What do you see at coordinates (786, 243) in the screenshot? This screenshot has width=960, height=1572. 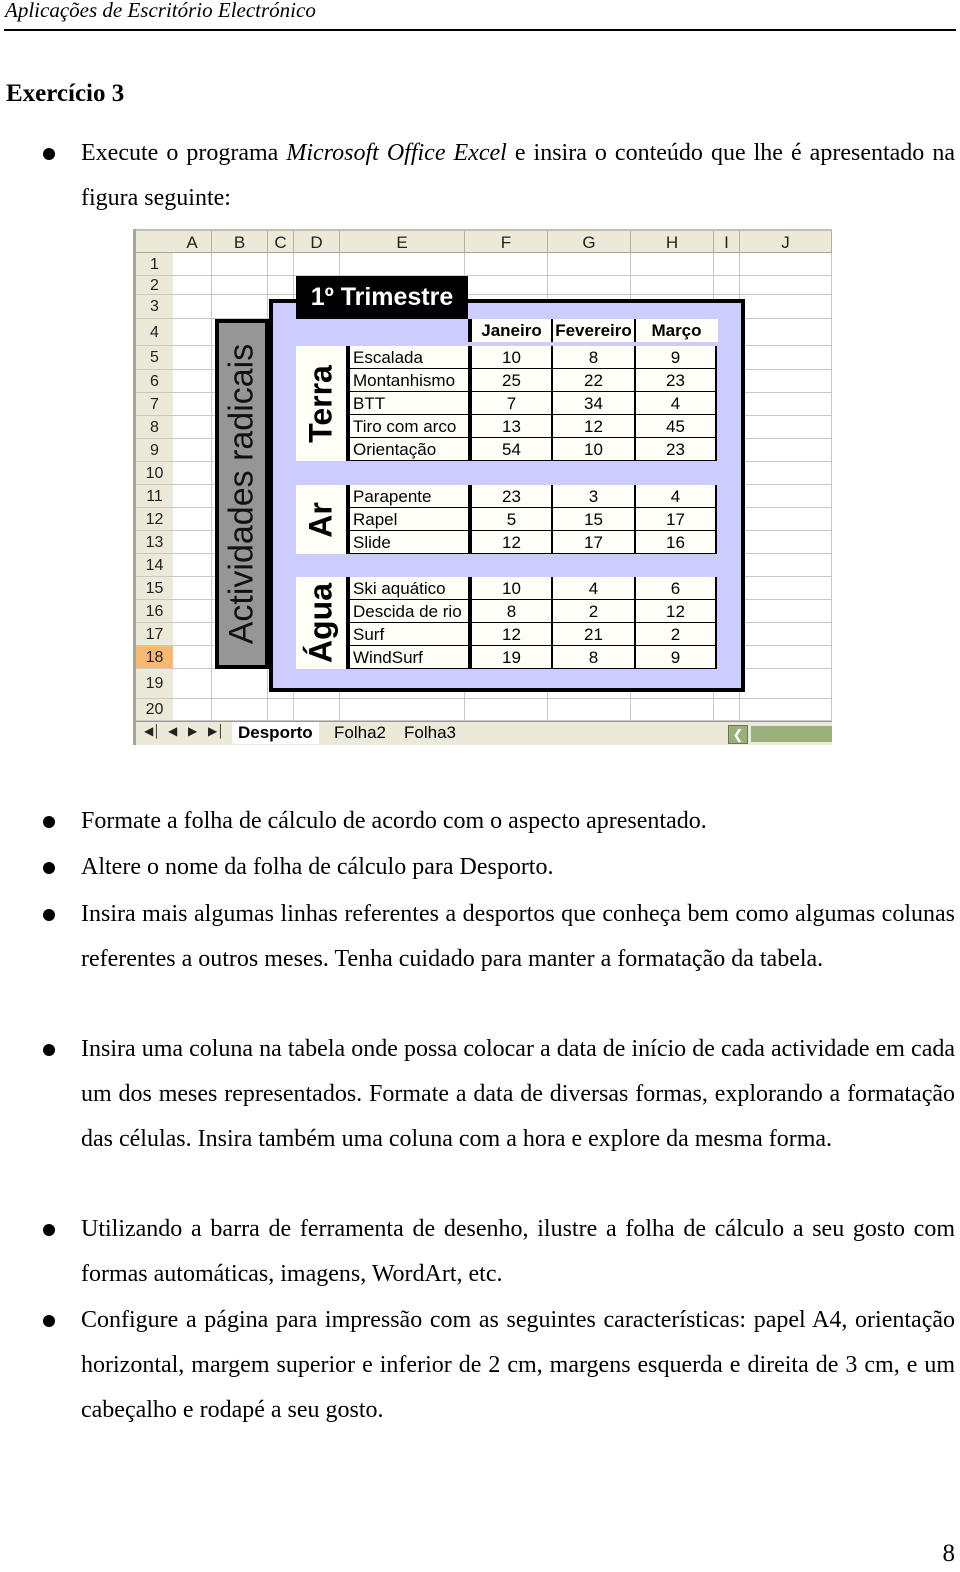 I see `column-header-j: J` at bounding box center [786, 243].